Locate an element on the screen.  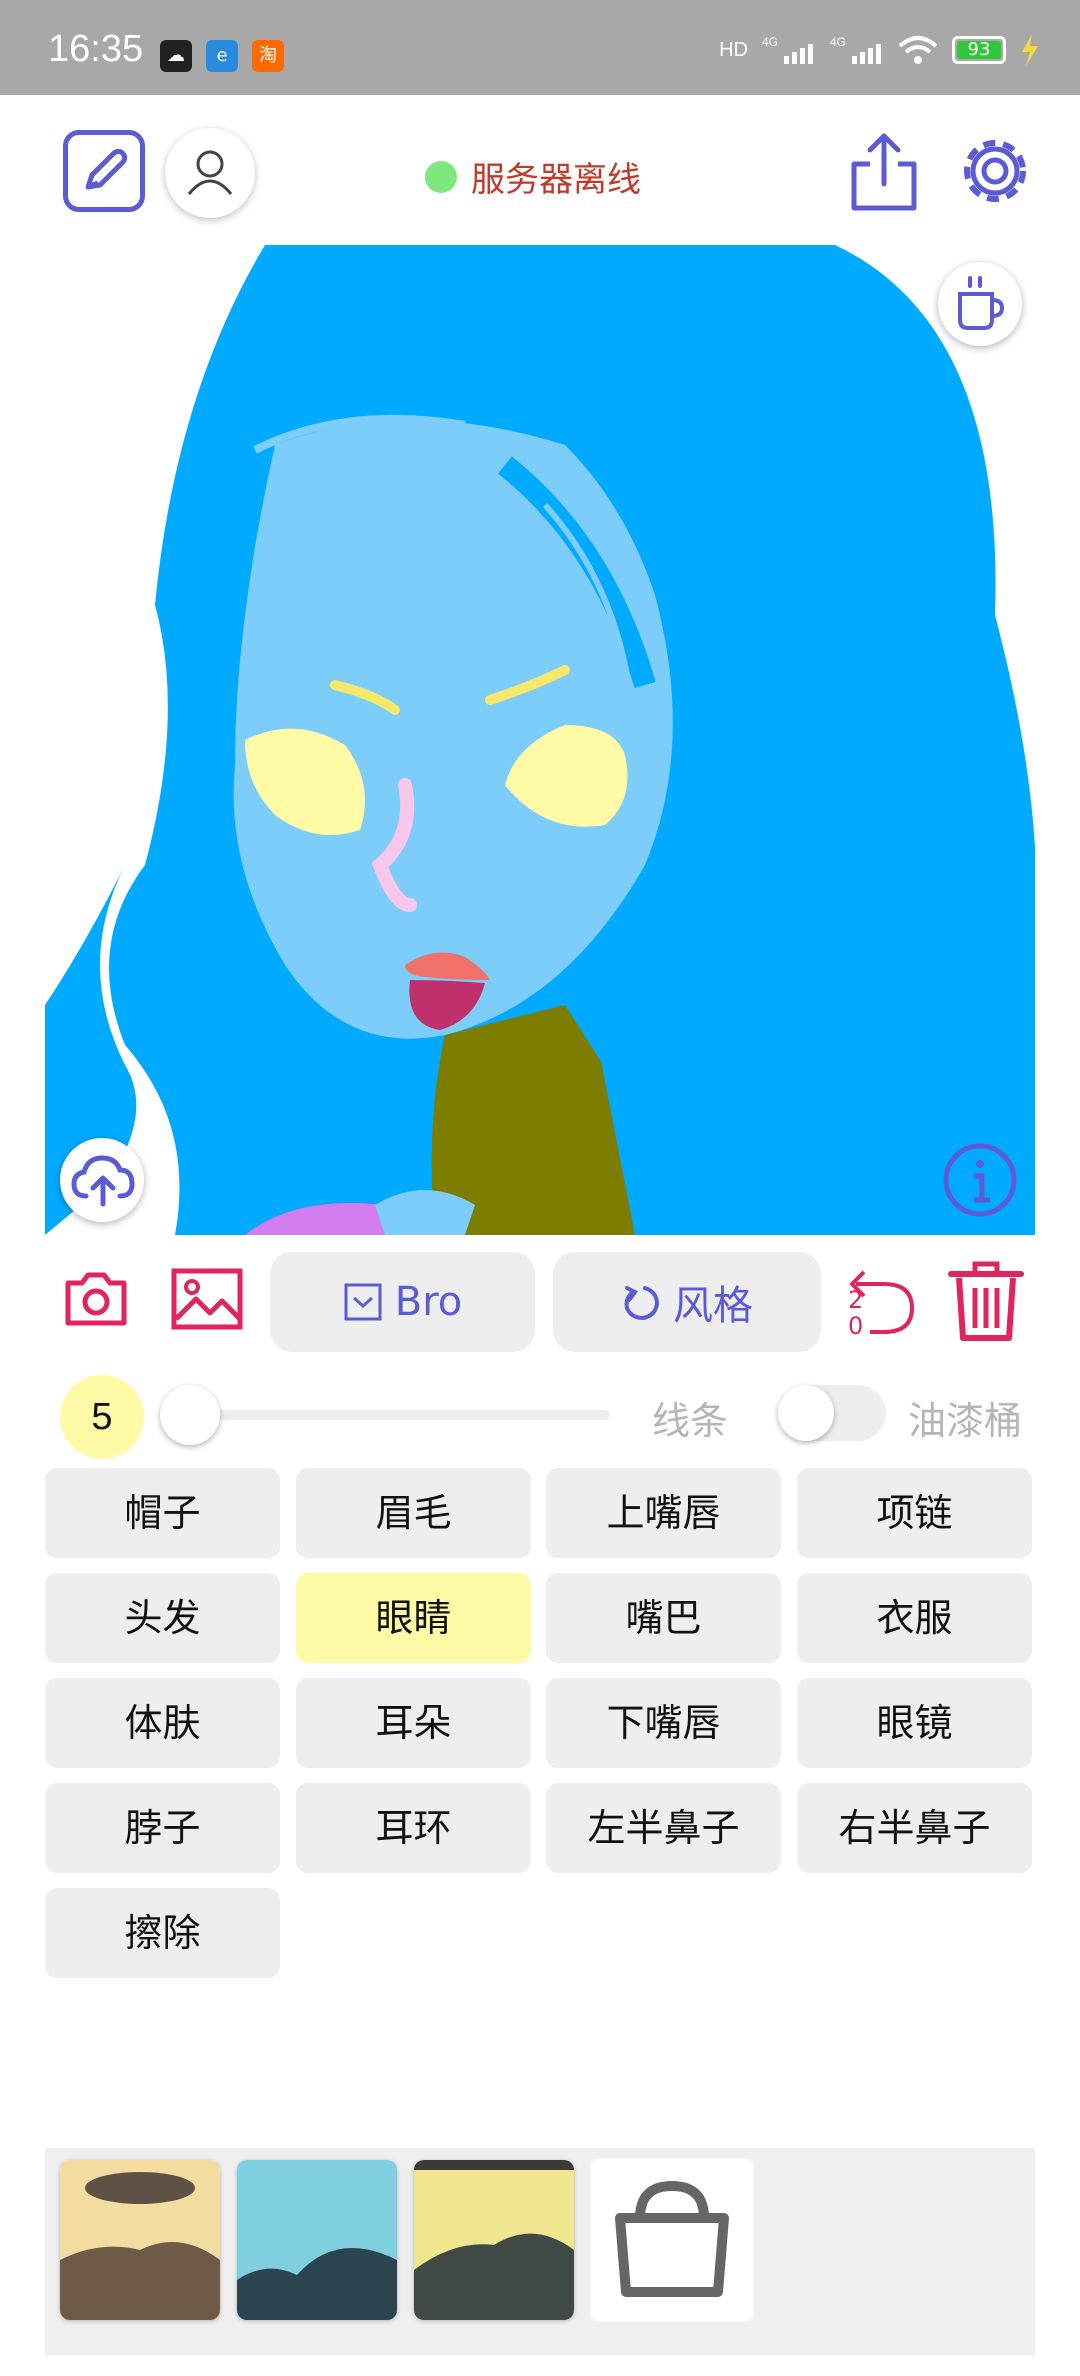
battery-icon: 93 is located at coordinates (979, 50).